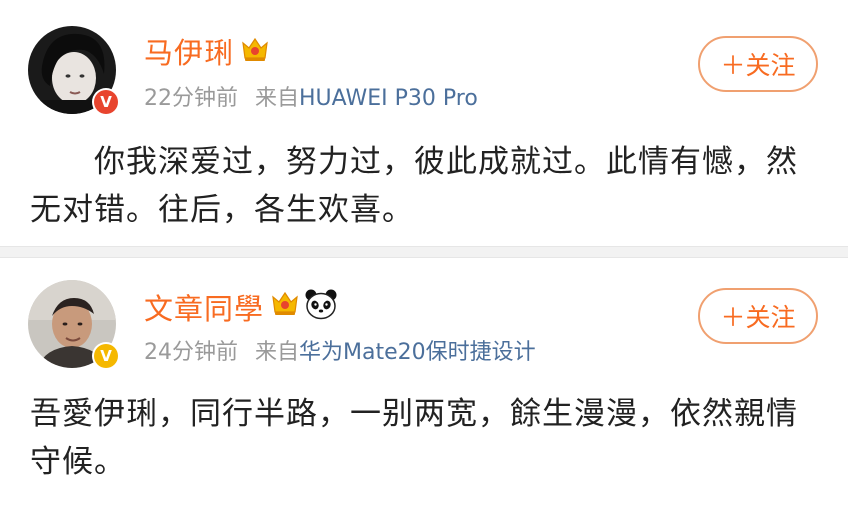 Image resolution: width=848 pixels, height=523 pixels. I want to click on device-source: 华为Mate20保时捷设计, so click(417, 352).